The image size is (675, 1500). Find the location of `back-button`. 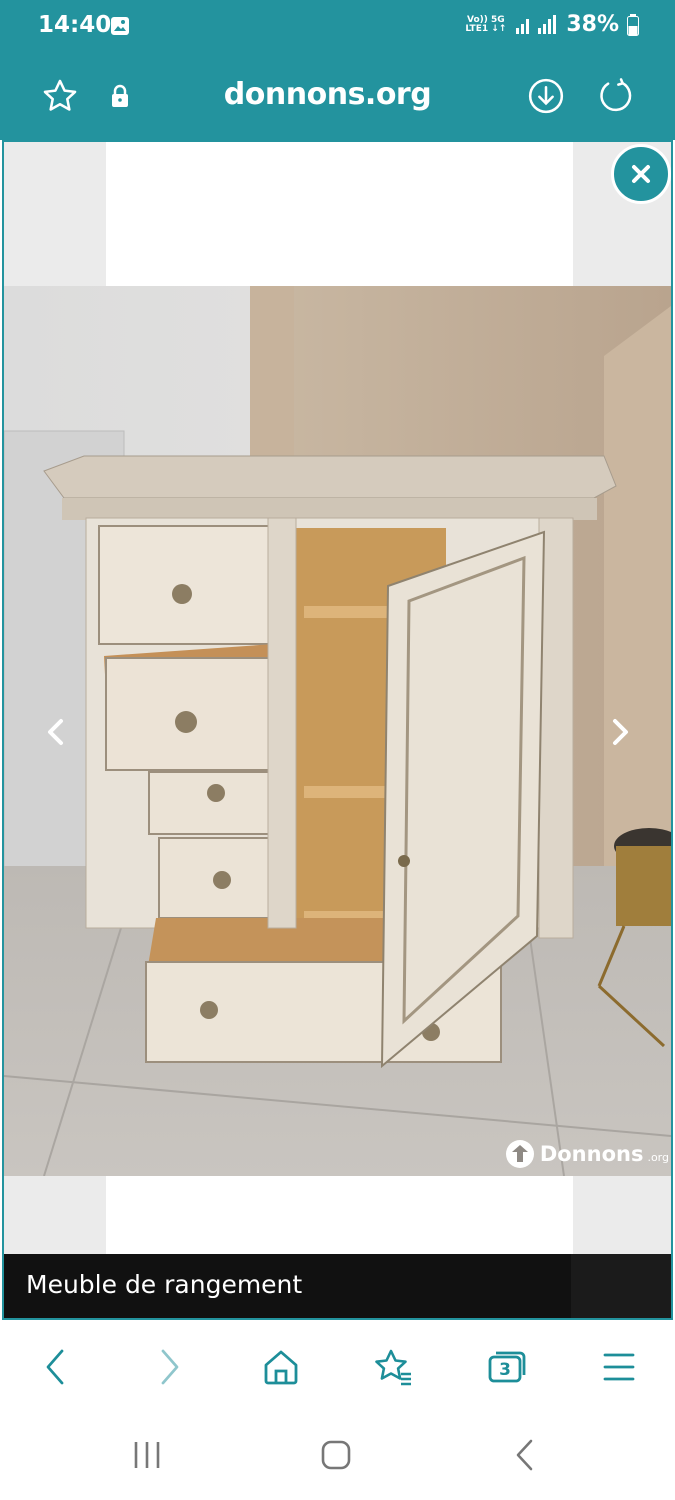

back-button is located at coordinates (55, 1367).